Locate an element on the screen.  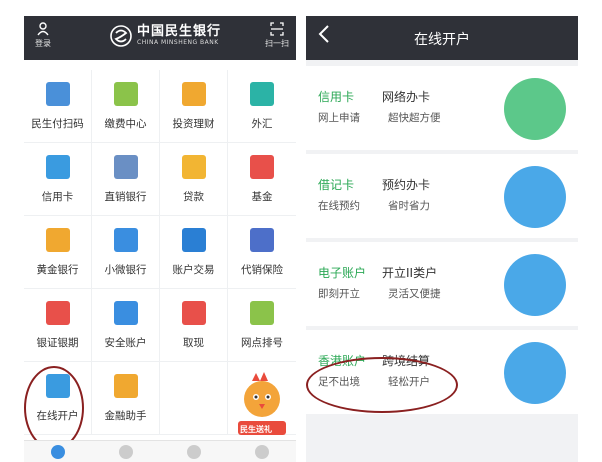
promo-text: 民生送礼 is located at coordinates (256, 429).